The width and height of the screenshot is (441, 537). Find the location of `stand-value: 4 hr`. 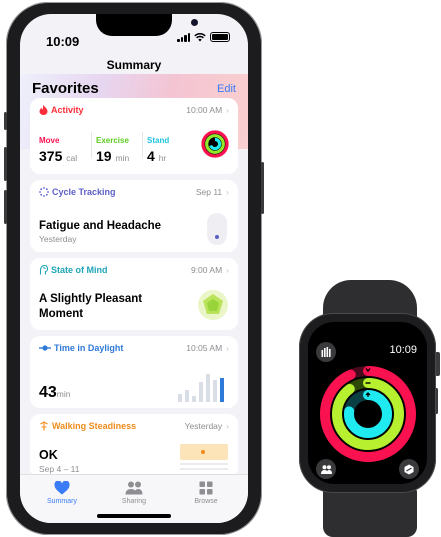

stand-value: 4 hr is located at coordinates (156, 156).